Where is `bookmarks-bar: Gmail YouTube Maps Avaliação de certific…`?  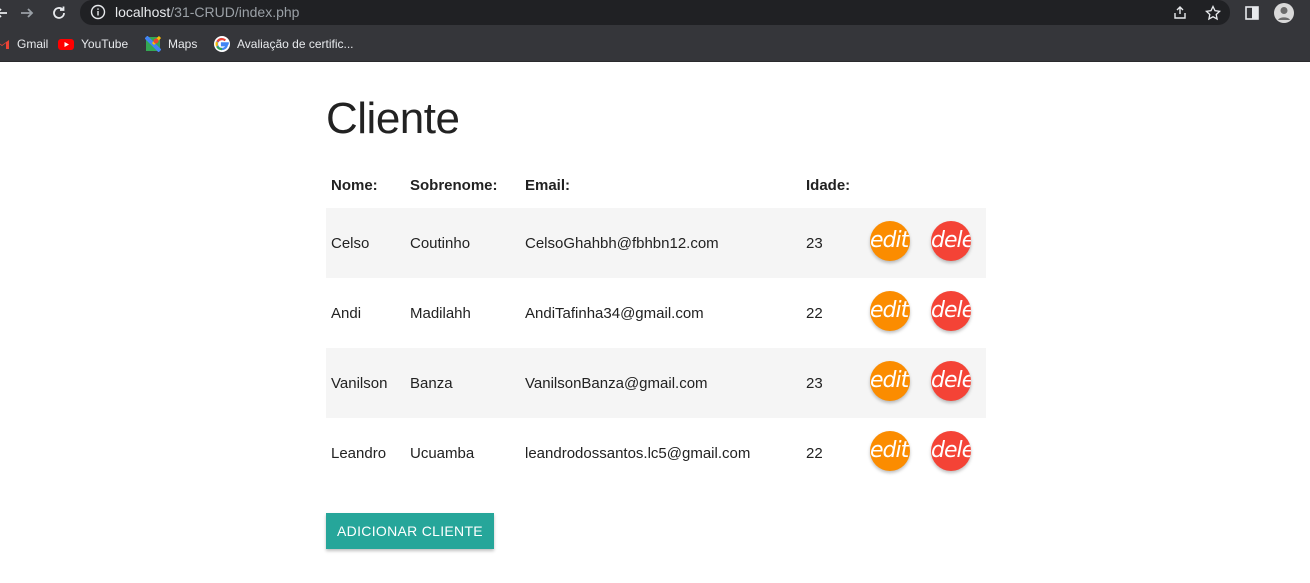
bookmarks-bar: Gmail YouTube Maps Avaliação de certific… is located at coordinates (655, 44).